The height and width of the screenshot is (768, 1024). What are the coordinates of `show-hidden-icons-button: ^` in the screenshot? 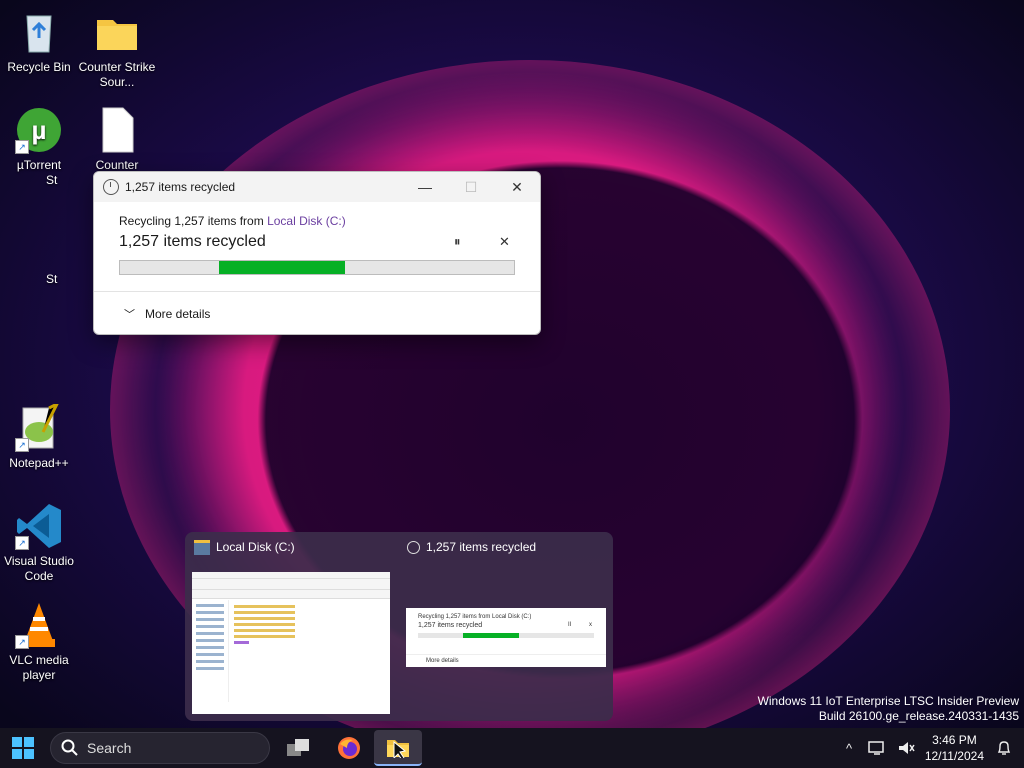 It's located at (849, 748).